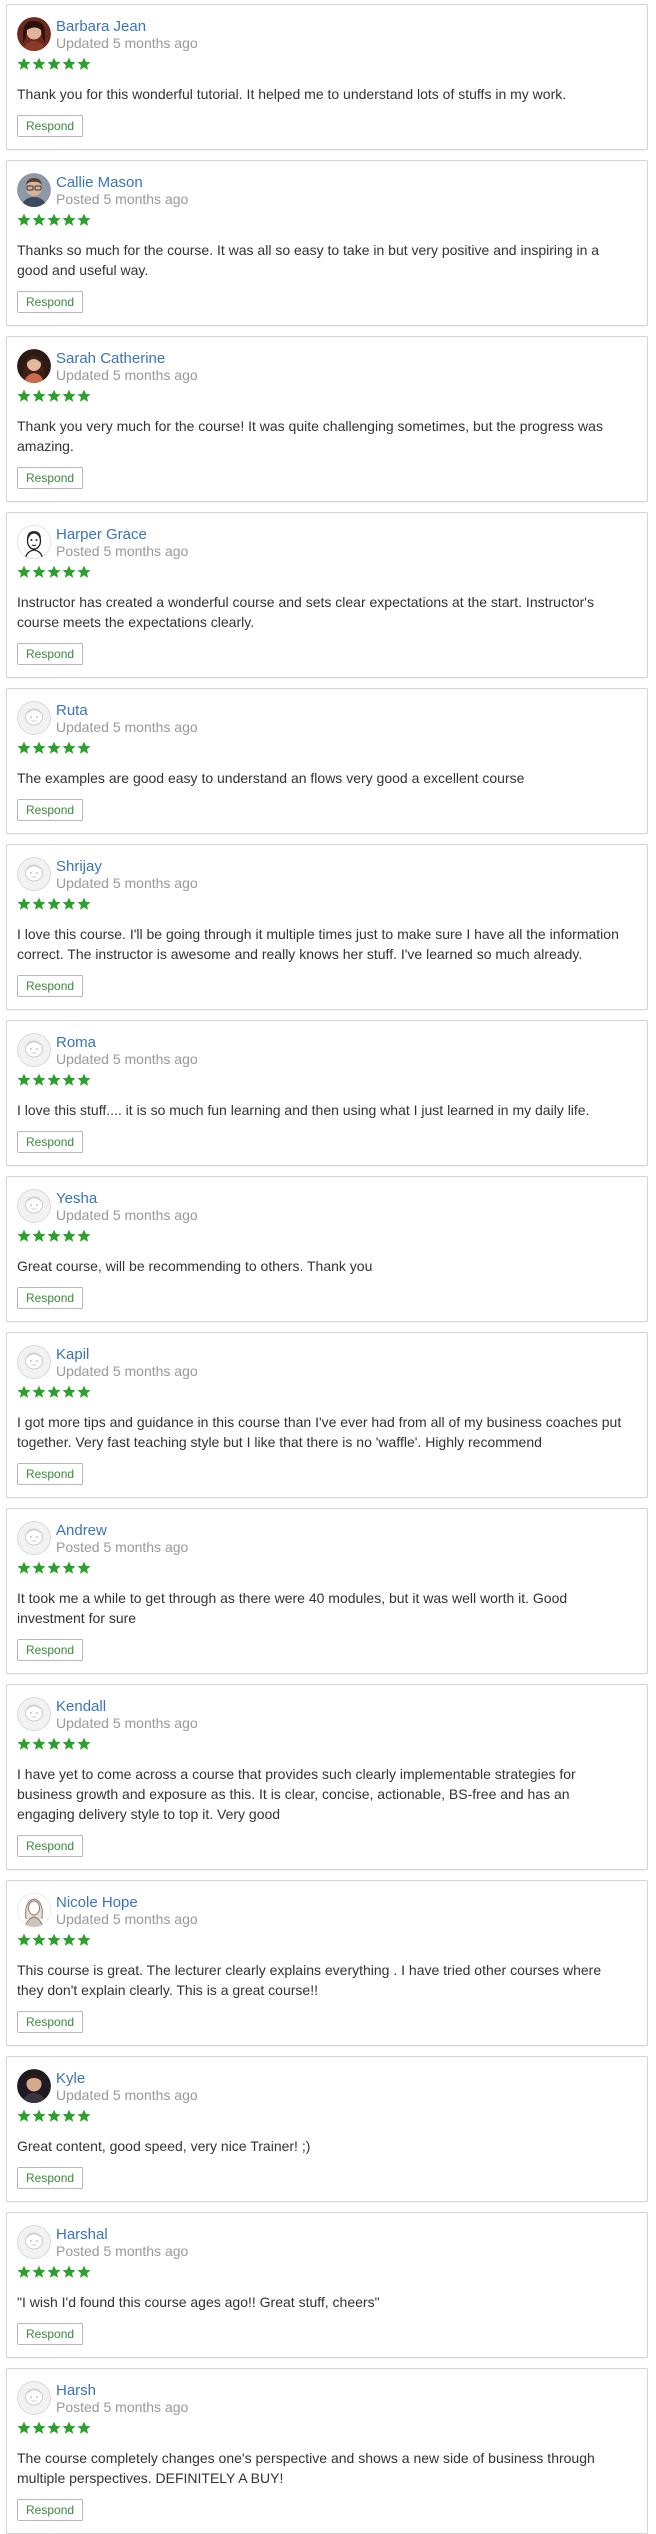 This screenshot has width=656, height=2534. I want to click on review-date: Posted 5 months ago, so click(122, 2407).